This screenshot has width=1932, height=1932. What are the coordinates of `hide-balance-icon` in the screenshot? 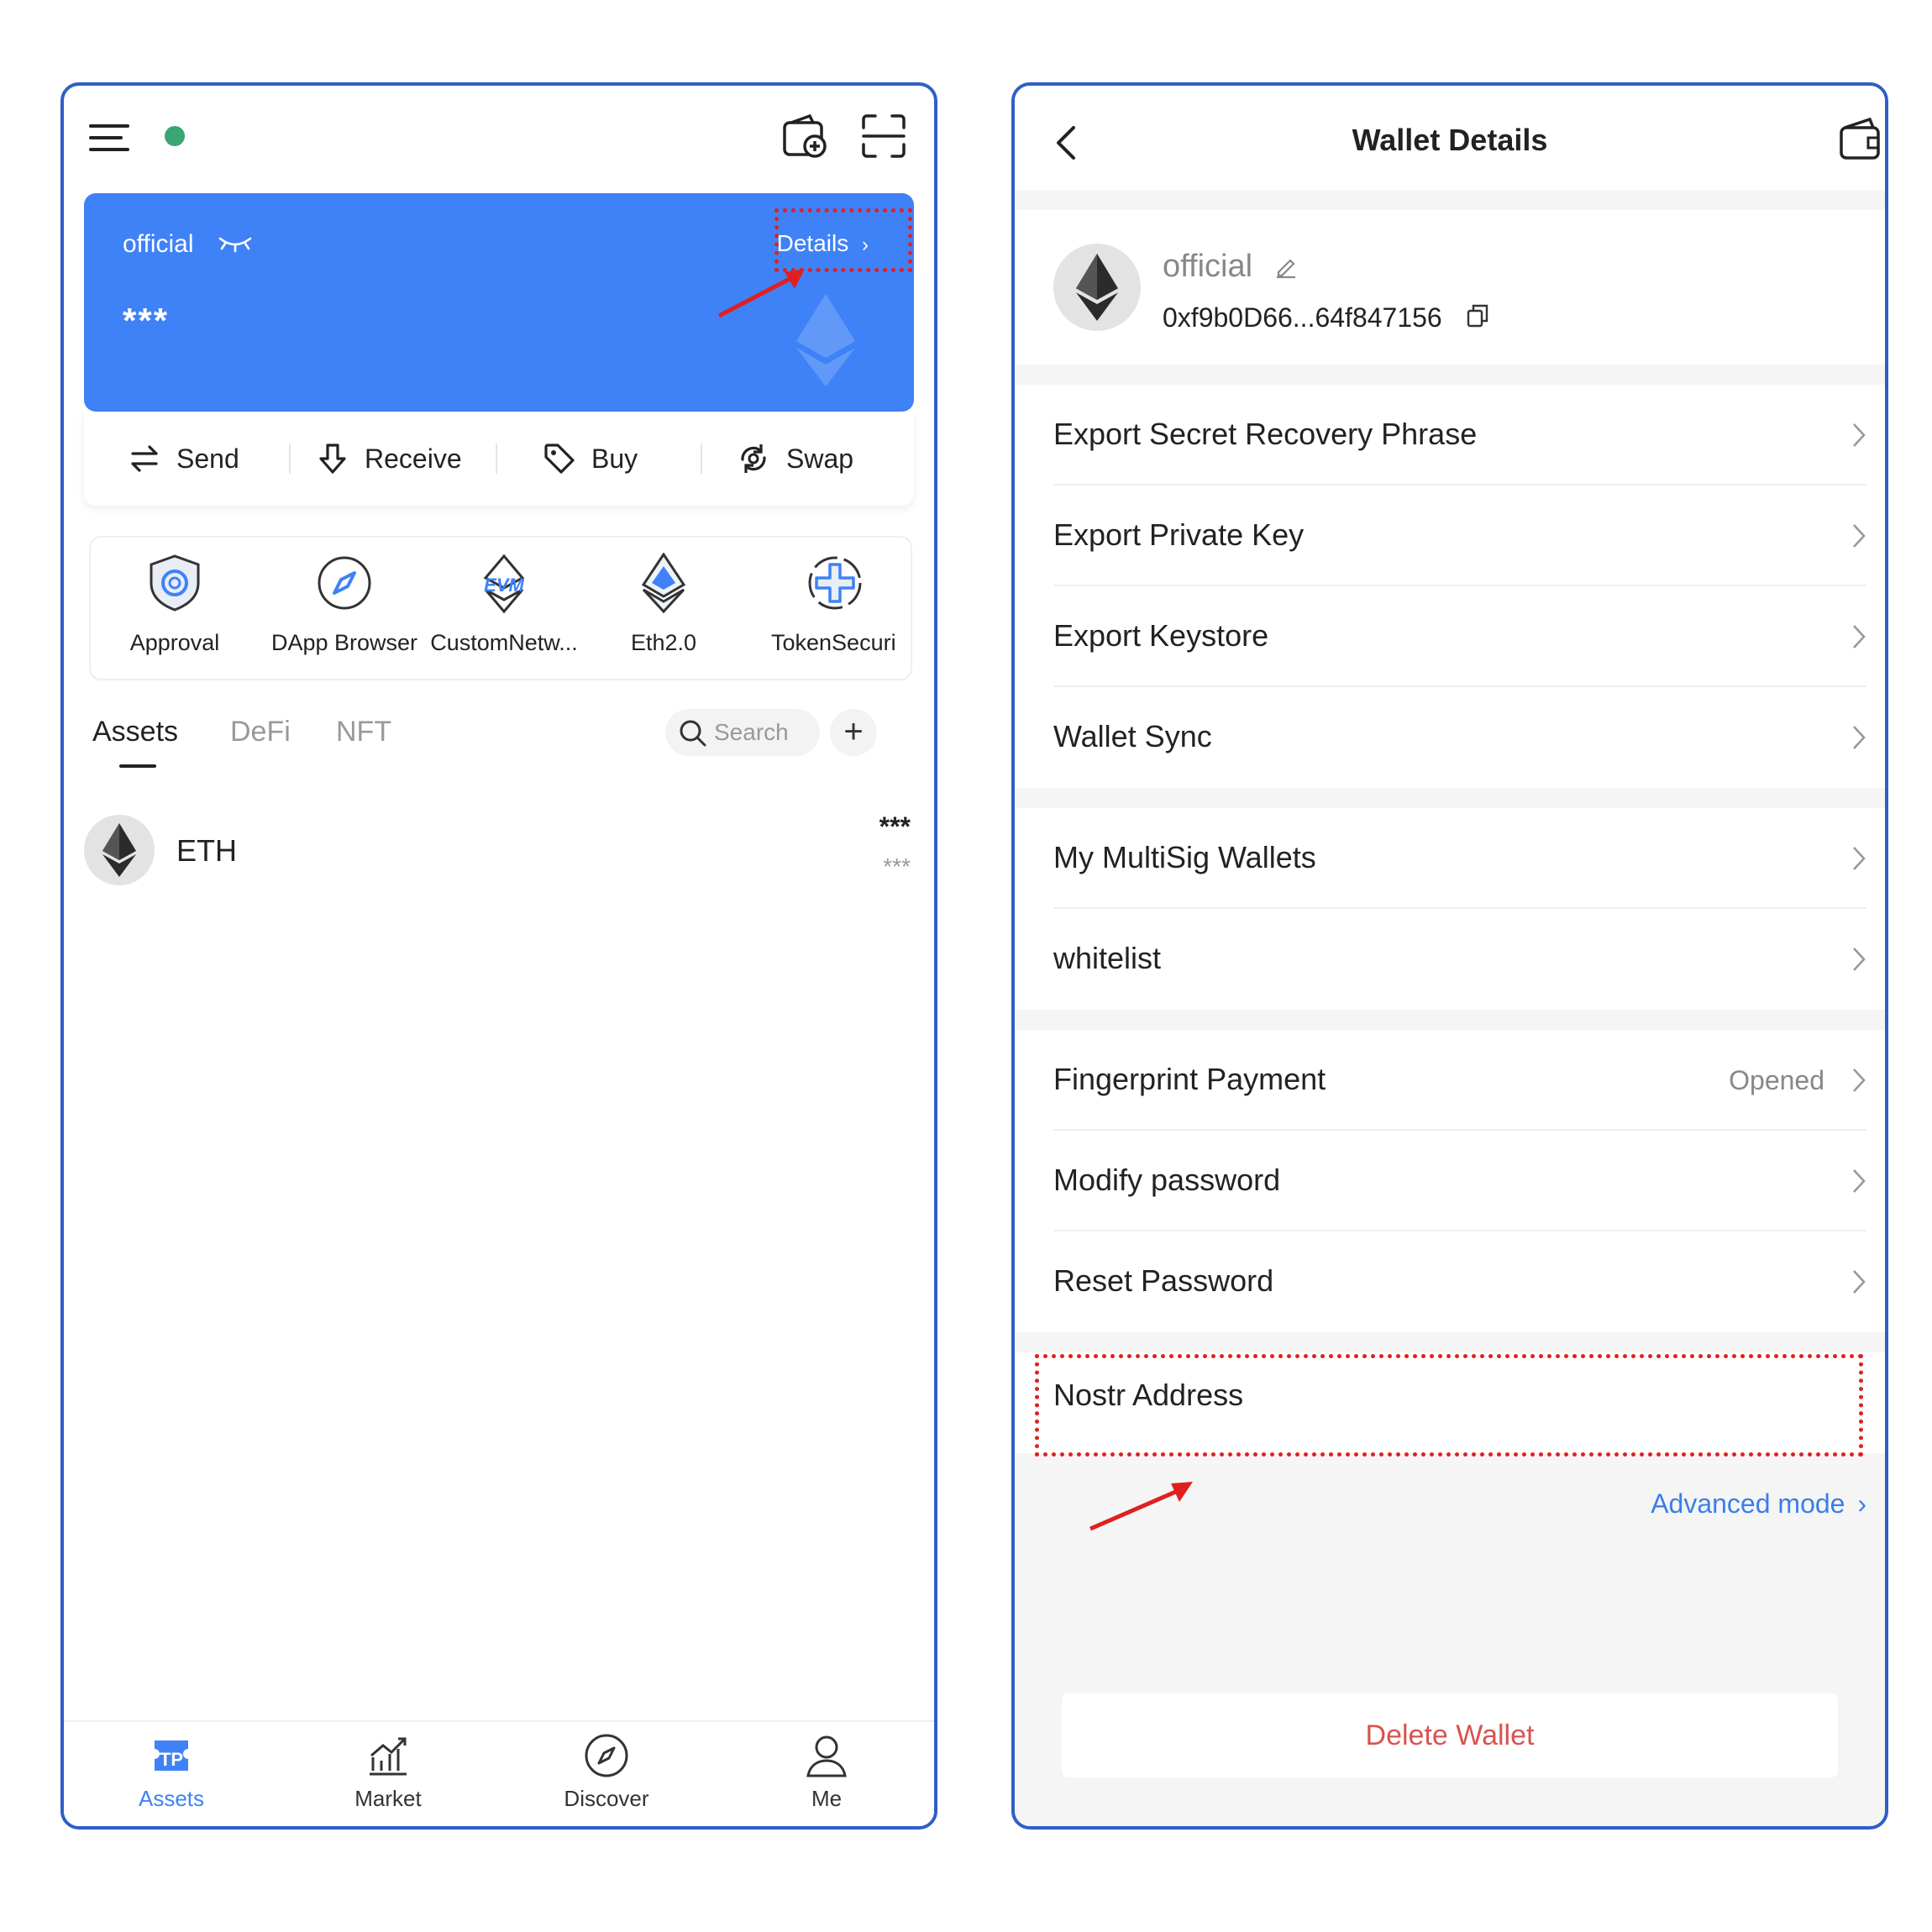 It's located at (235, 244).